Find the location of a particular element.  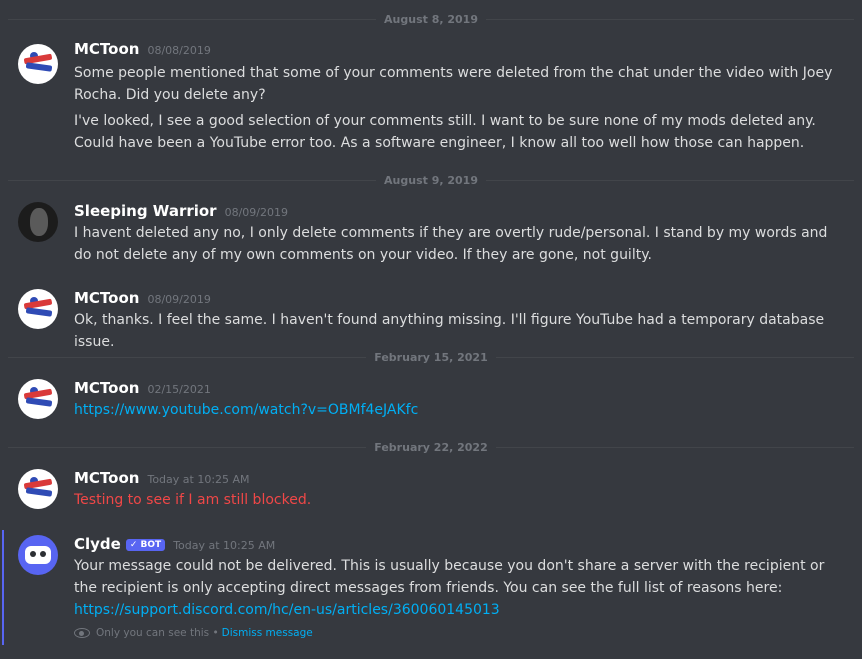

ephemeral-accent-bar is located at coordinates (3, 587).